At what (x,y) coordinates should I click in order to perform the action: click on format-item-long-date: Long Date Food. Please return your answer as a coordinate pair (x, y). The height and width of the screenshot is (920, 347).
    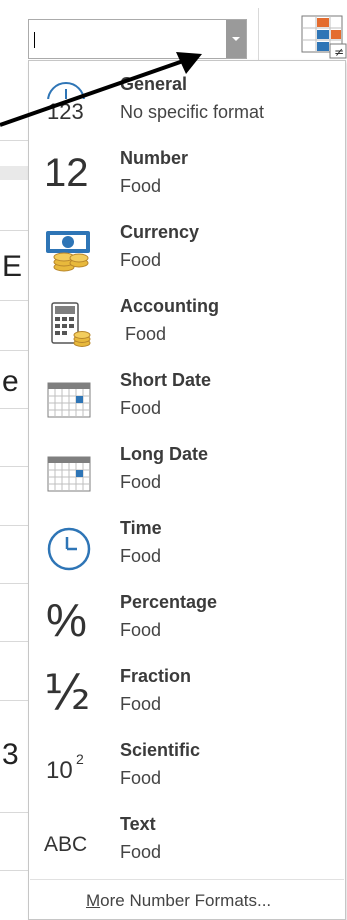
    Looking at the image, I should click on (187, 474).